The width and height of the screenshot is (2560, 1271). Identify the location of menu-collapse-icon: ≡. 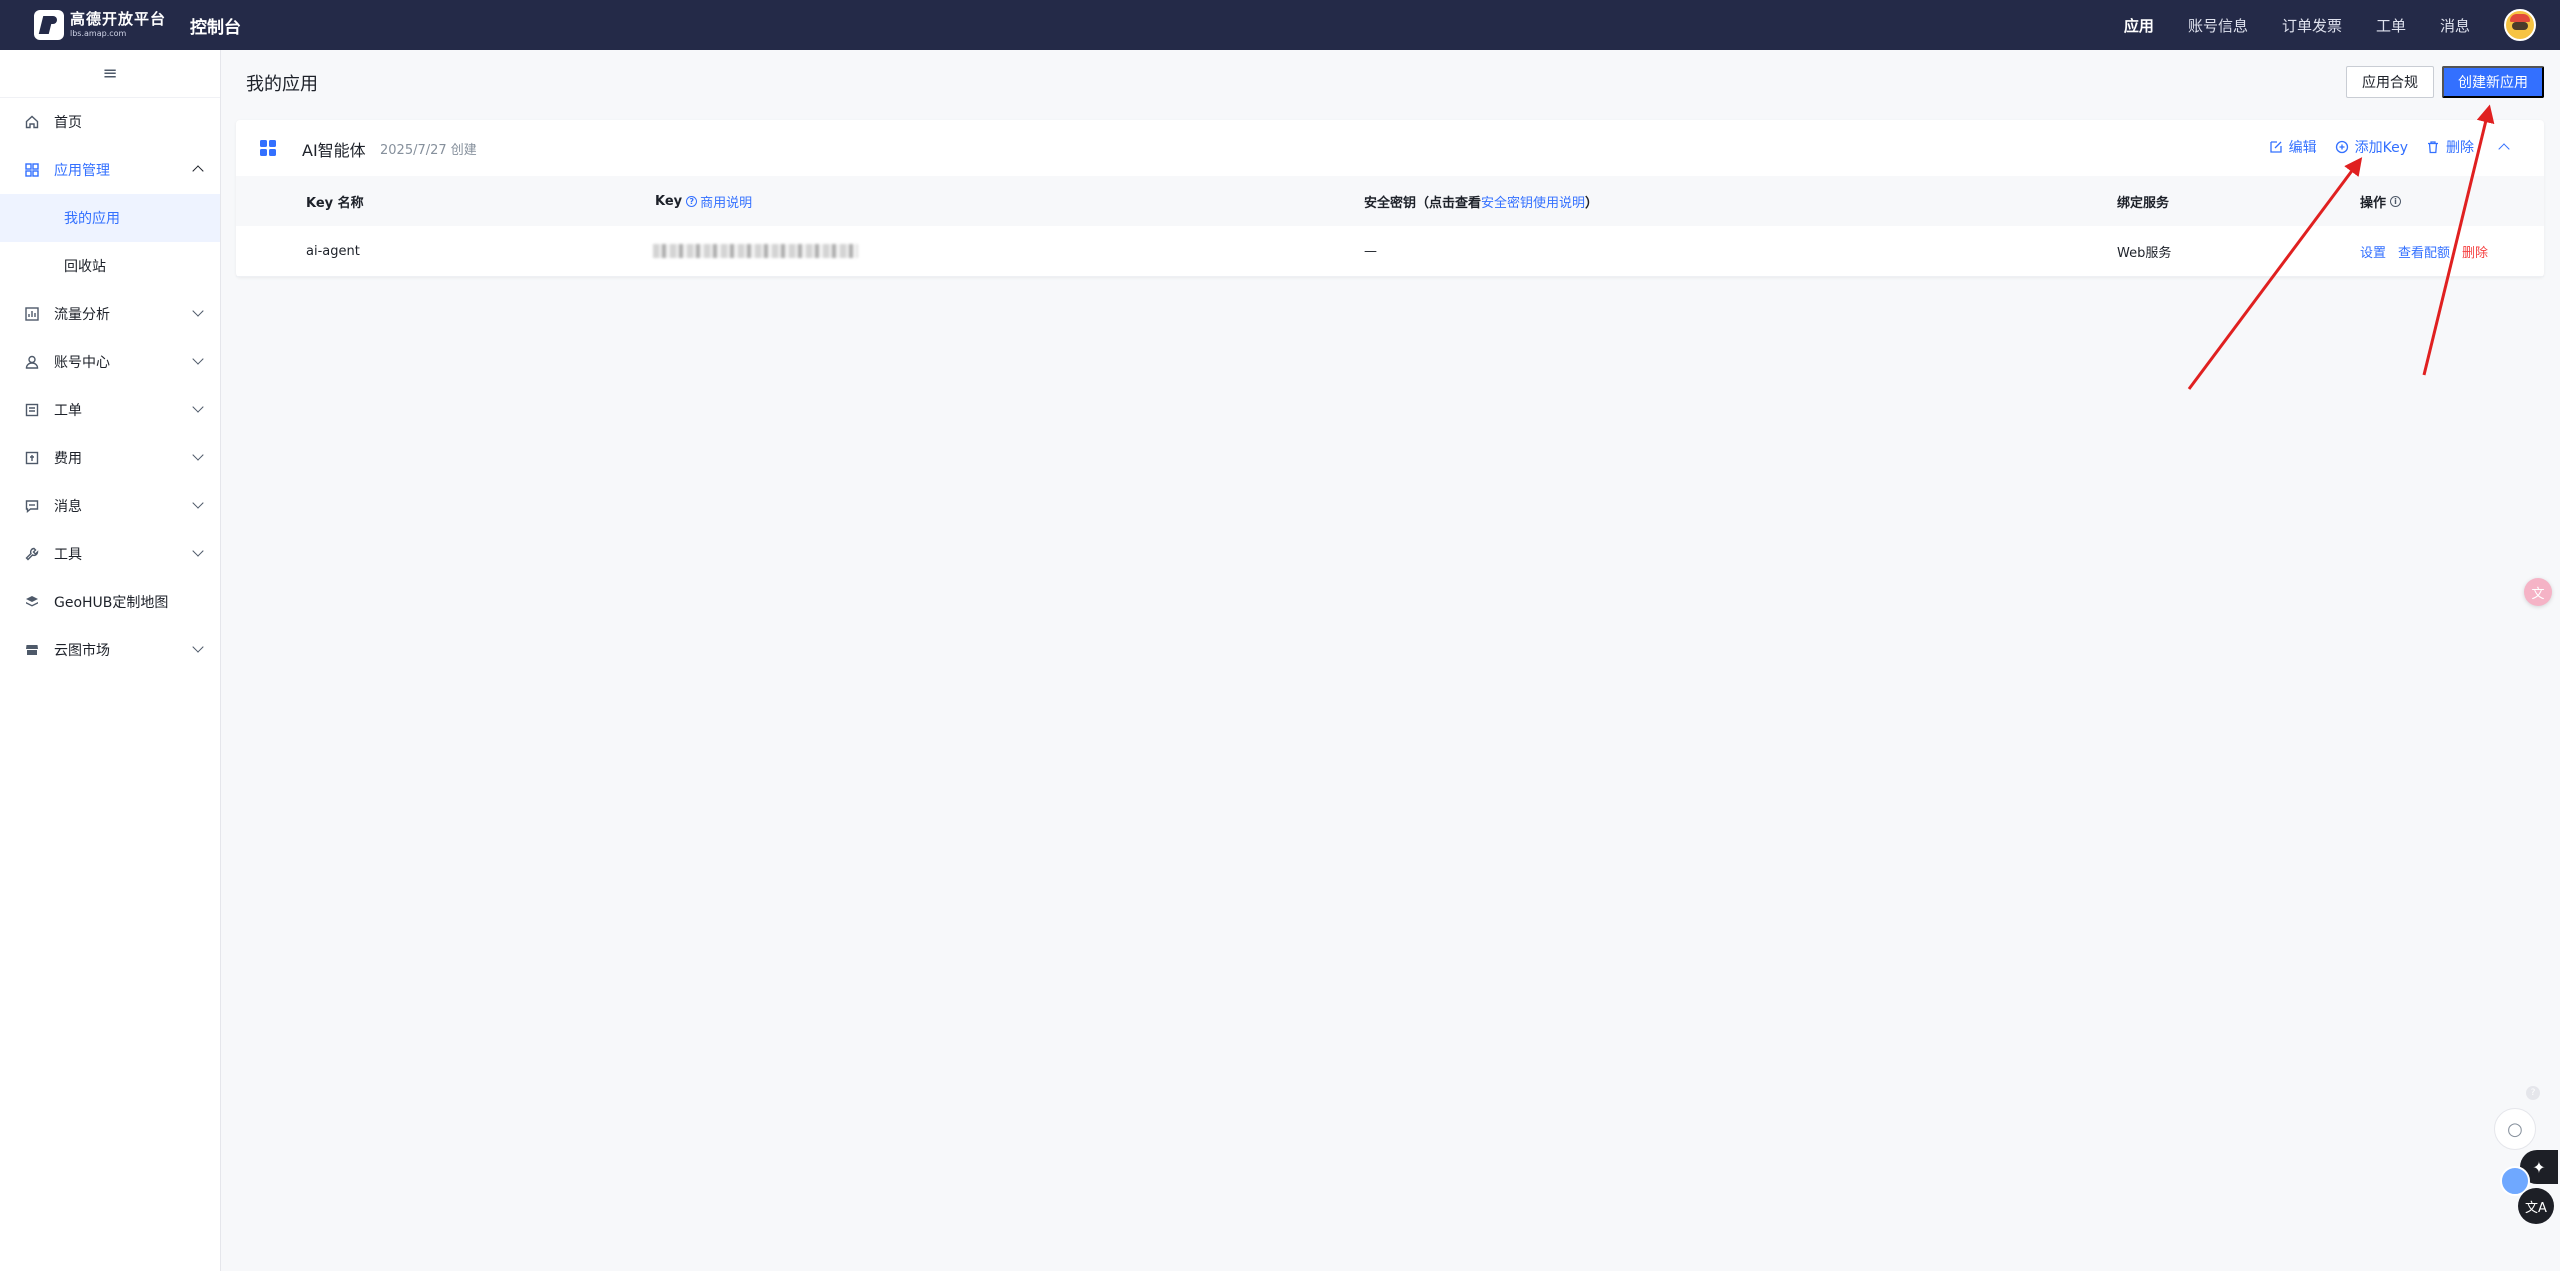
(110, 74).